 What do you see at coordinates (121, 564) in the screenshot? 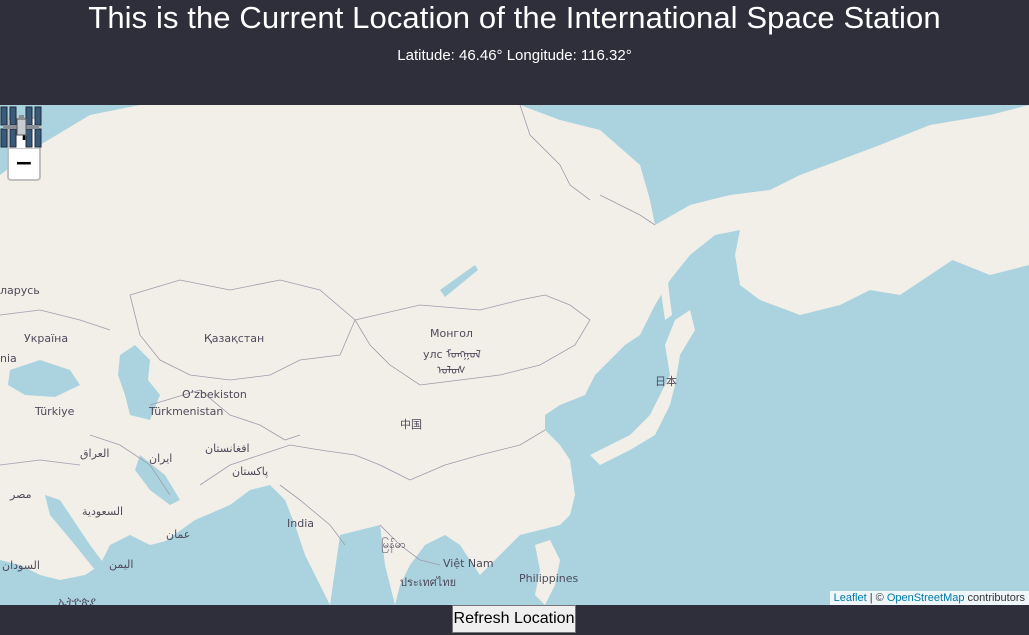
I see `map-label-yemen: اليمن` at bounding box center [121, 564].